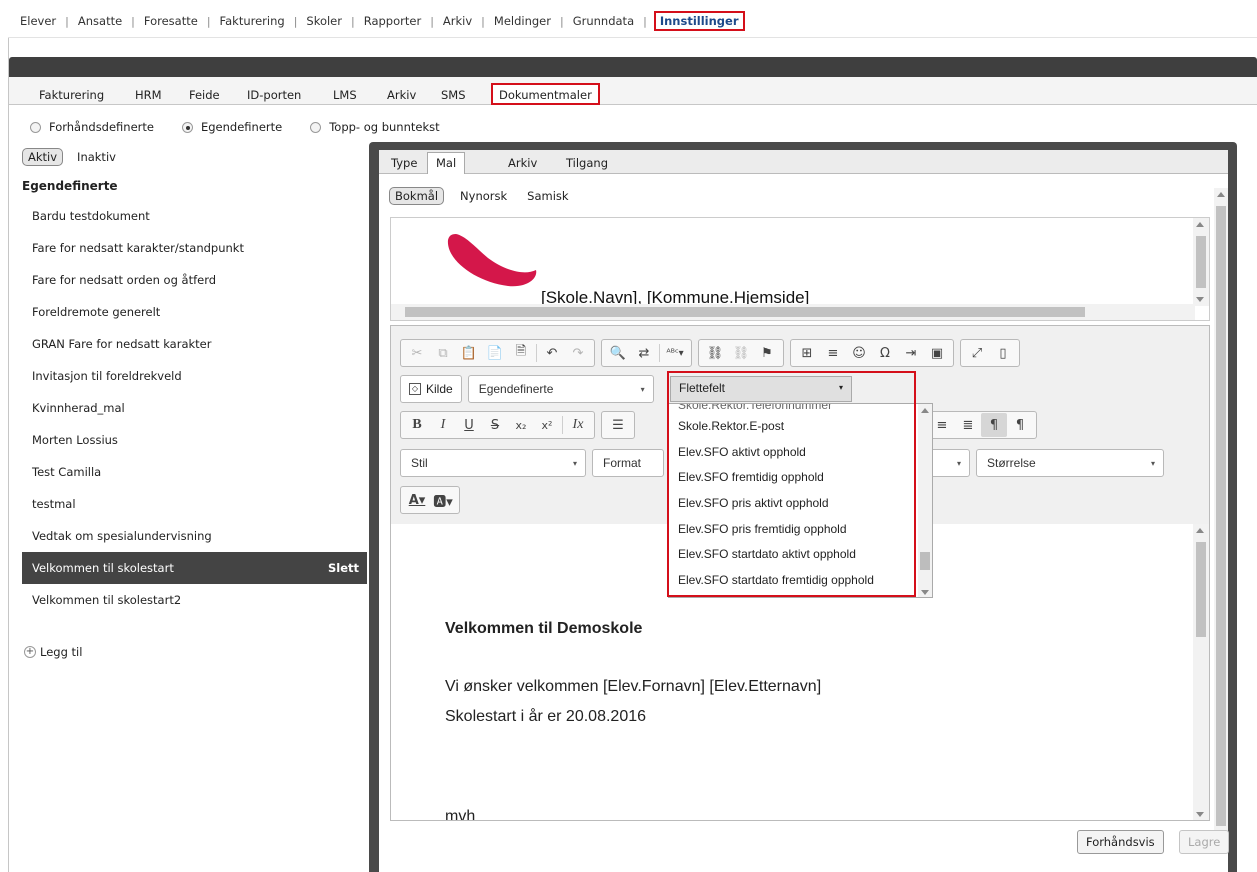 This screenshot has width=1257, height=872. Describe the element at coordinates (194, 440) in the screenshot. I see `list-item: Morten Lossius` at that location.